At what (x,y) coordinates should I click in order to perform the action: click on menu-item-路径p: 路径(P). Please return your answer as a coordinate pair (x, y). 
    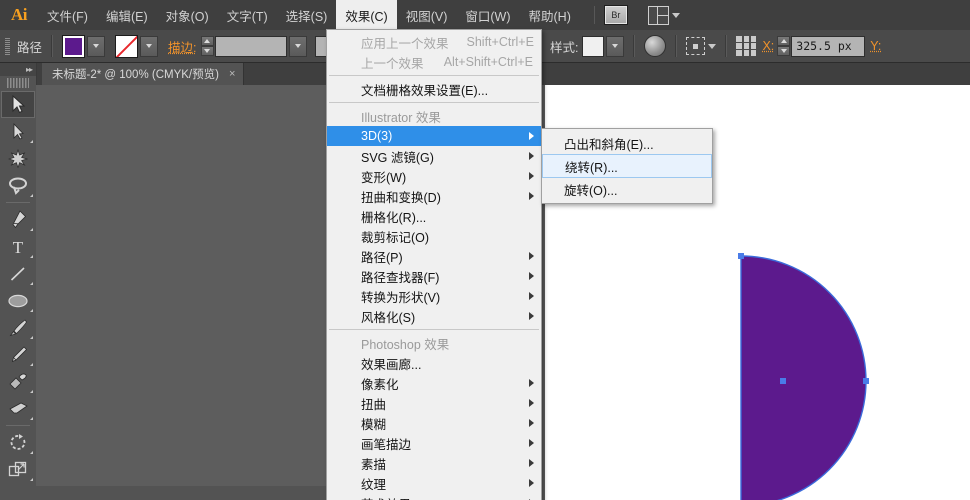
    Looking at the image, I should click on (434, 256).